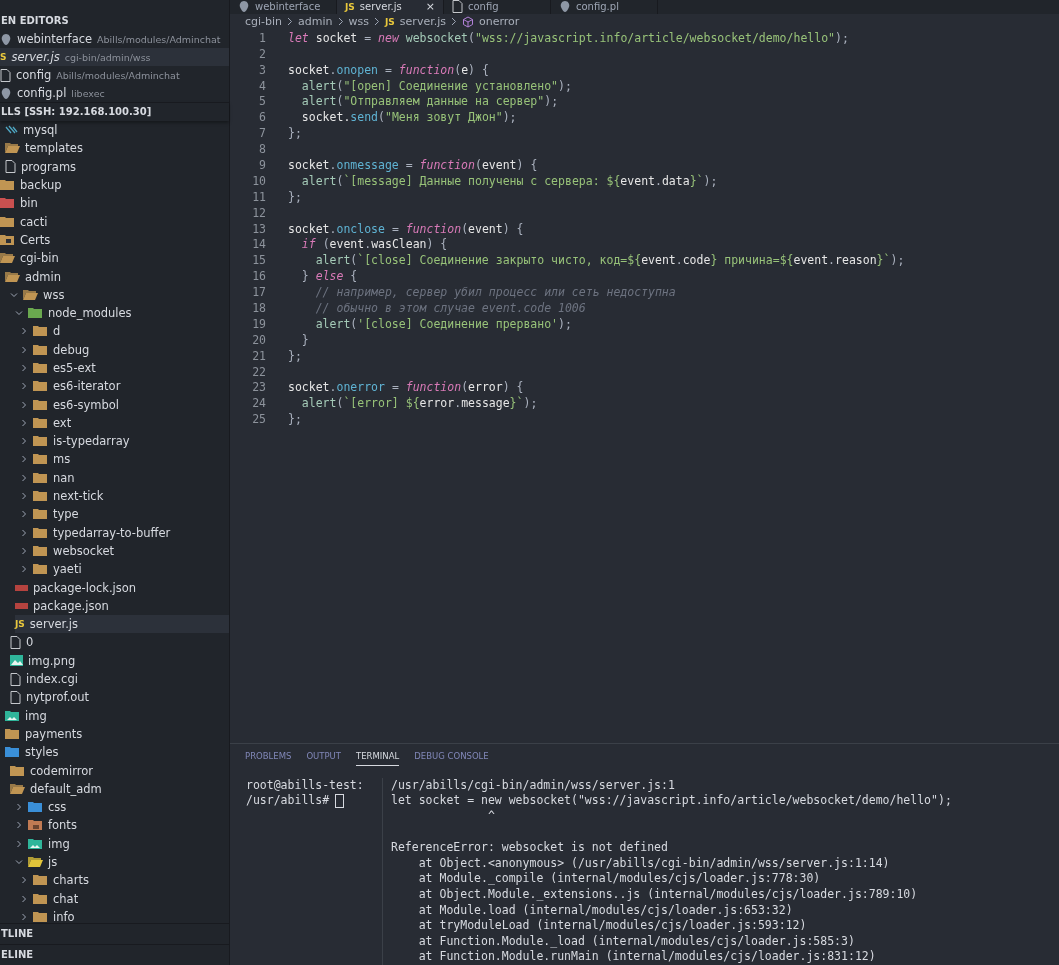 The width and height of the screenshot is (1059, 965). Describe the element at coordinates (495, 293) in the screenshot. I see `code-line: // например, сервер убил процесс или сеть недоступна` at that location.